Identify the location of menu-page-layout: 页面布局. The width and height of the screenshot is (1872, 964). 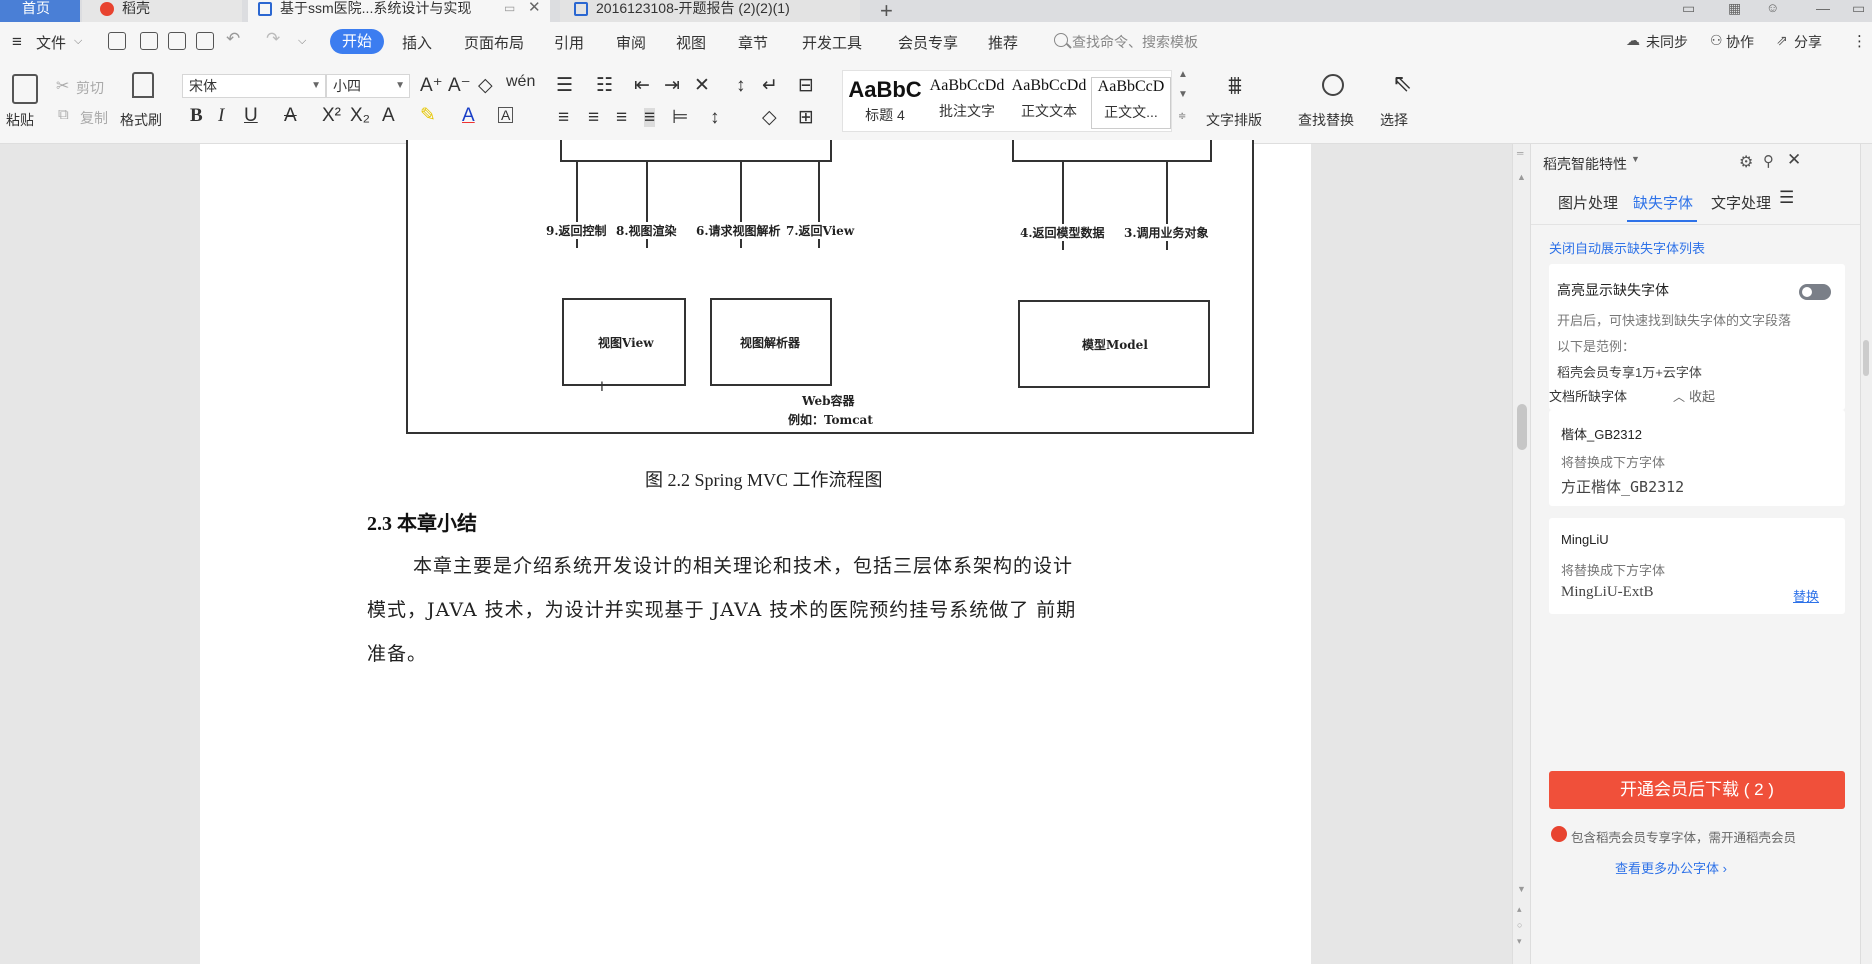
(494, 42).